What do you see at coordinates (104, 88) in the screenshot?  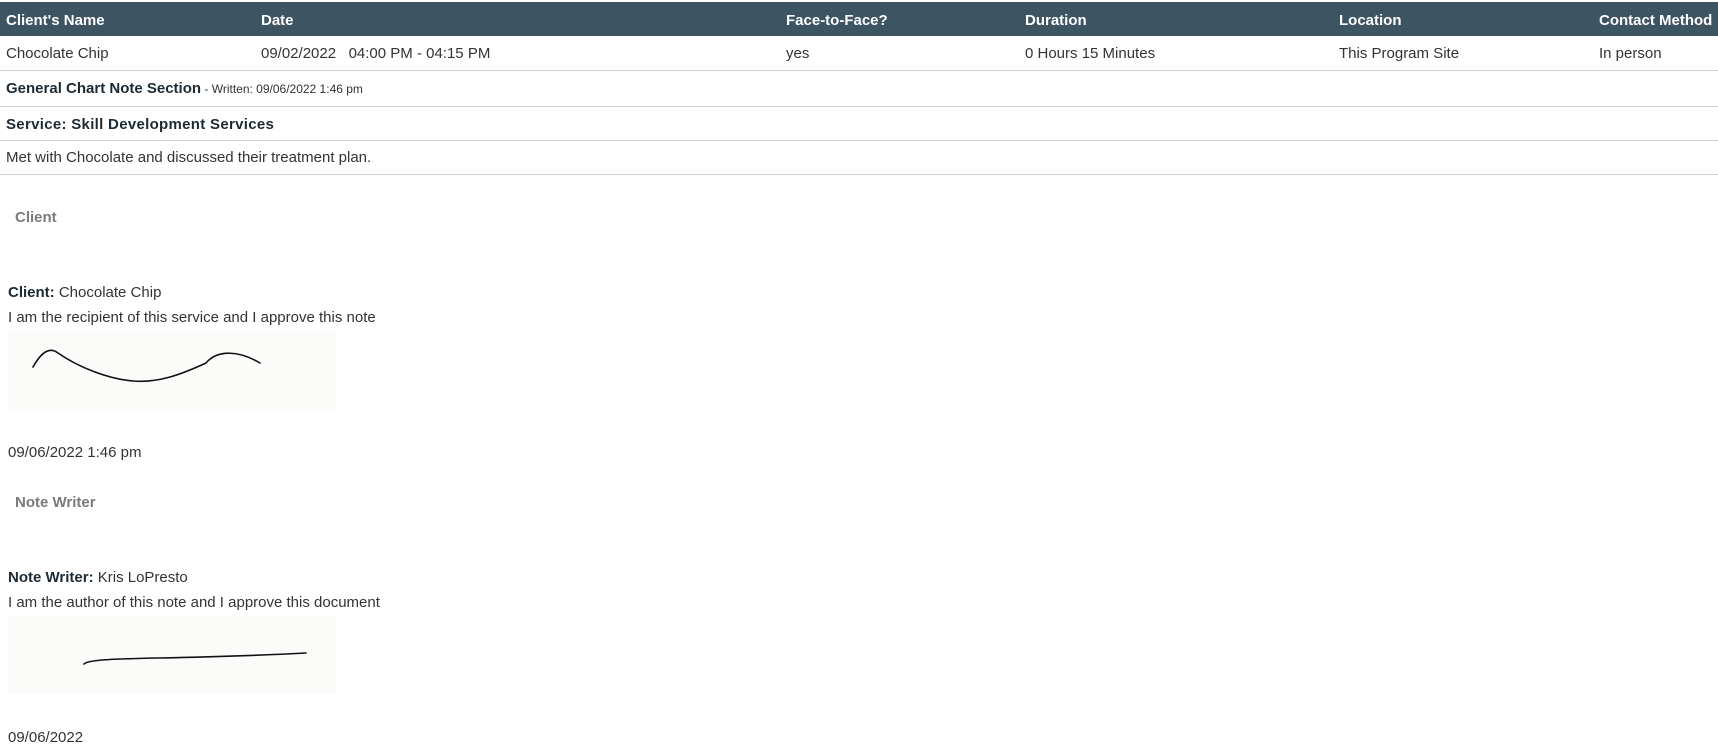 I see `note-section-title: General Chart Note Section` at bounding box center [104, 88].